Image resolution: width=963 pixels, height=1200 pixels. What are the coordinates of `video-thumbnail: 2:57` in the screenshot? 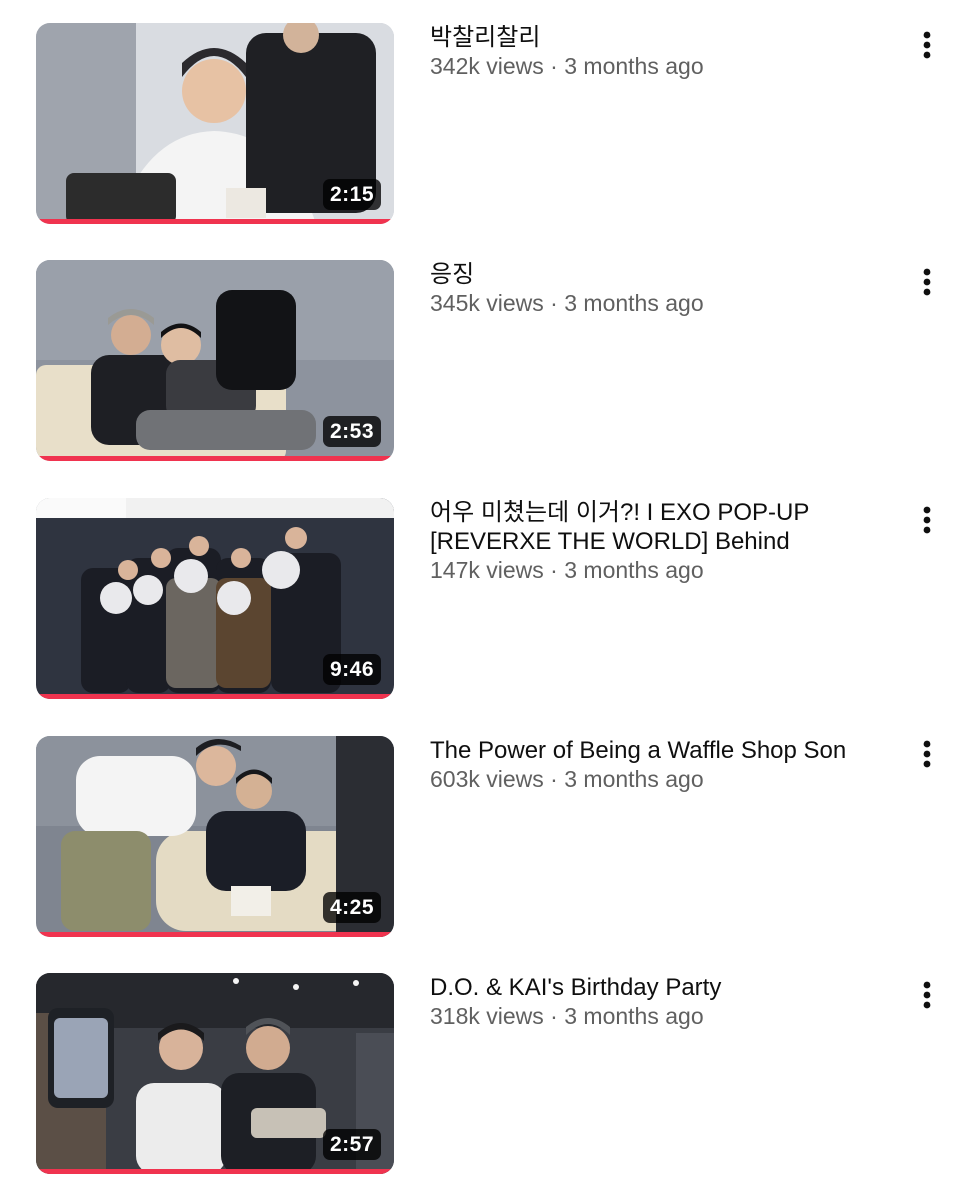 It's located at (215, 1073).